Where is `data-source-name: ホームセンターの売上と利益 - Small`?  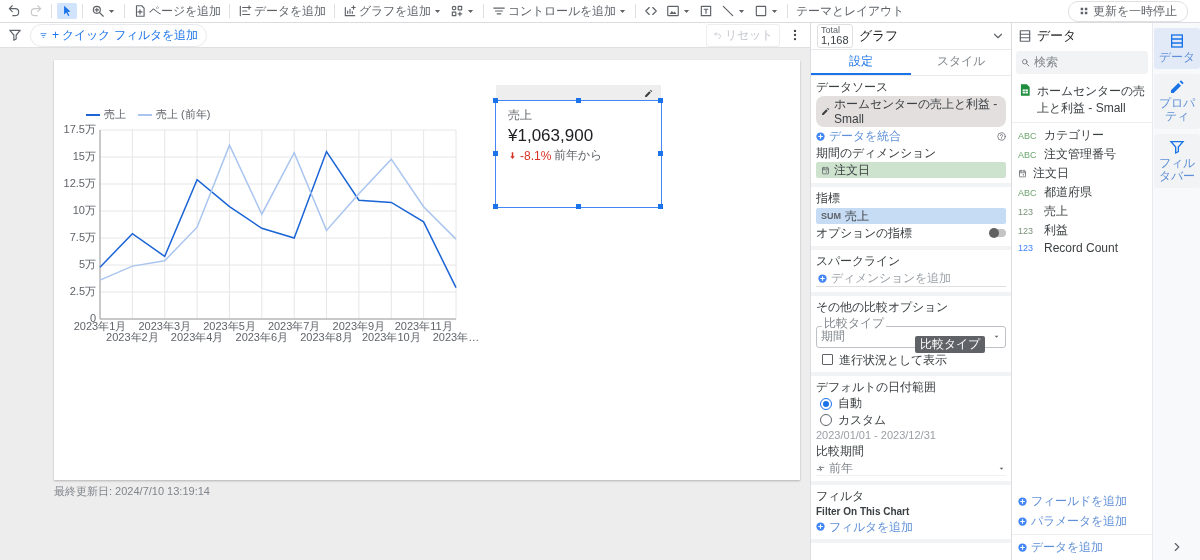
data-source-name: ホームセンターの売上と利益 - Small is located at coordinates (1091, 100).